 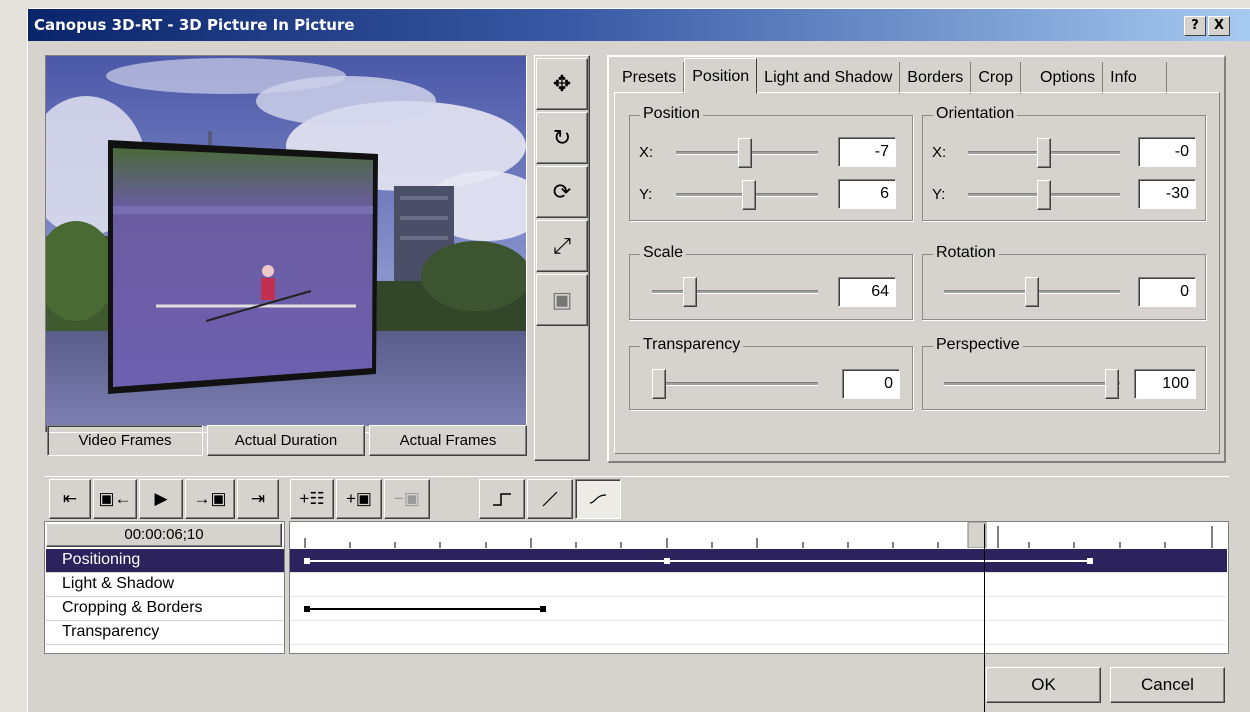 What do you see at coordinates (125, 440) in the screenshot?
I see `video-frames-tab: Video Frames` at bounding box center [125, 440].